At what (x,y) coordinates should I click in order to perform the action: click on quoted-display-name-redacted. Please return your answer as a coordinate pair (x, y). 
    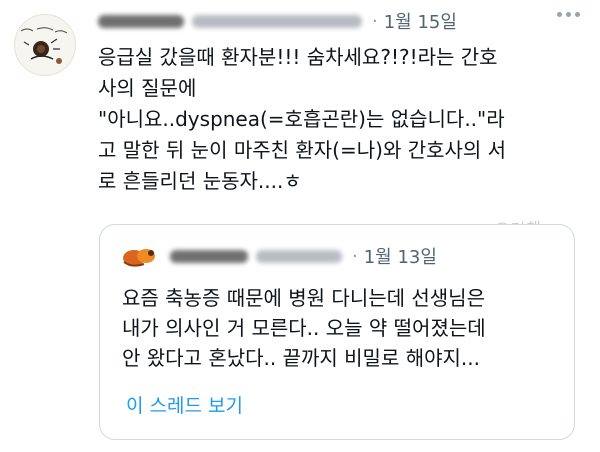
    Looking at the image, I should click on (209, 256).